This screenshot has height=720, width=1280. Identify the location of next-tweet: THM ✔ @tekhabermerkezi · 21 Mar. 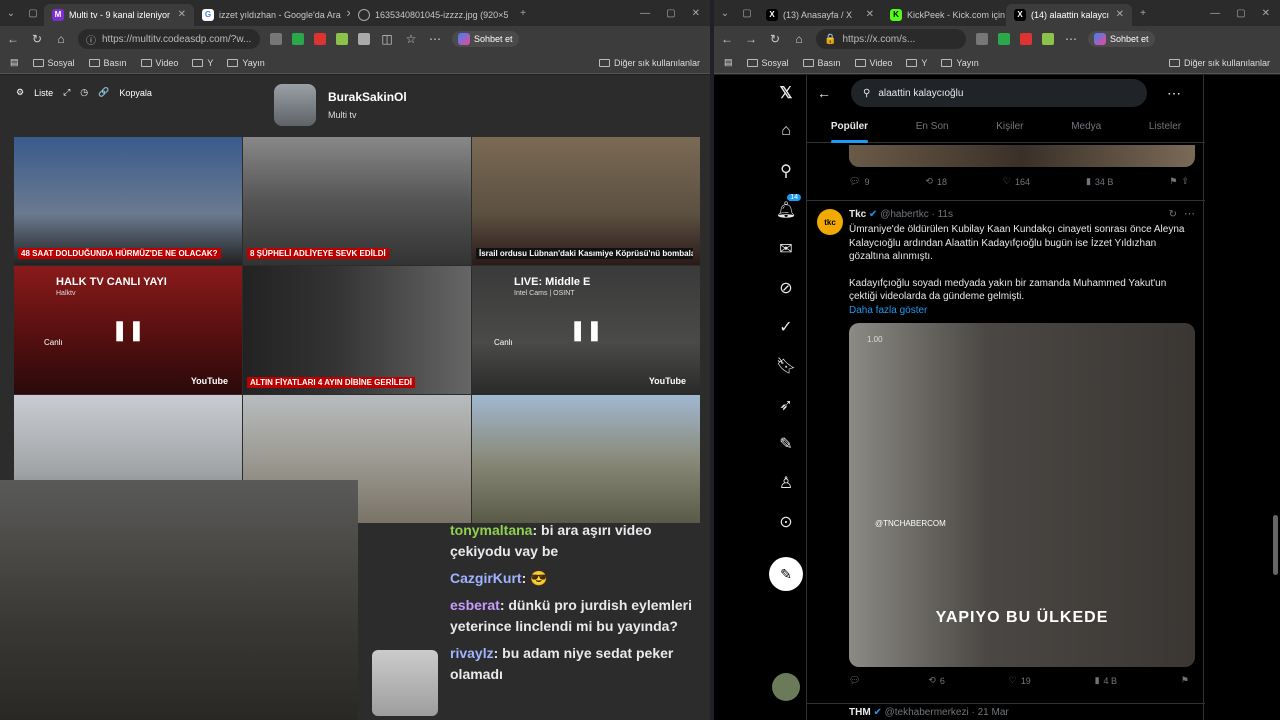
(1006, 711).